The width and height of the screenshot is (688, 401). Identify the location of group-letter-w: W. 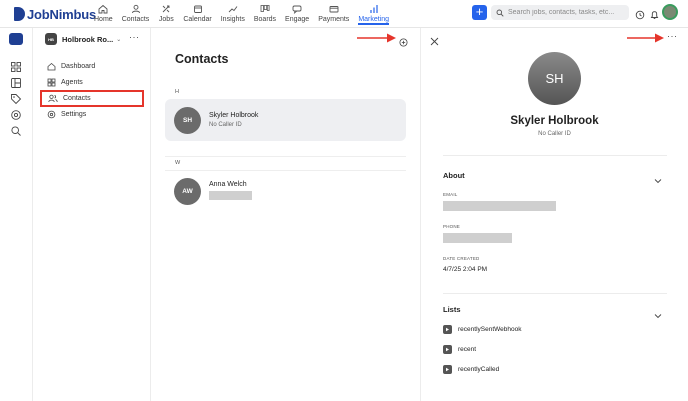
(178, 163).